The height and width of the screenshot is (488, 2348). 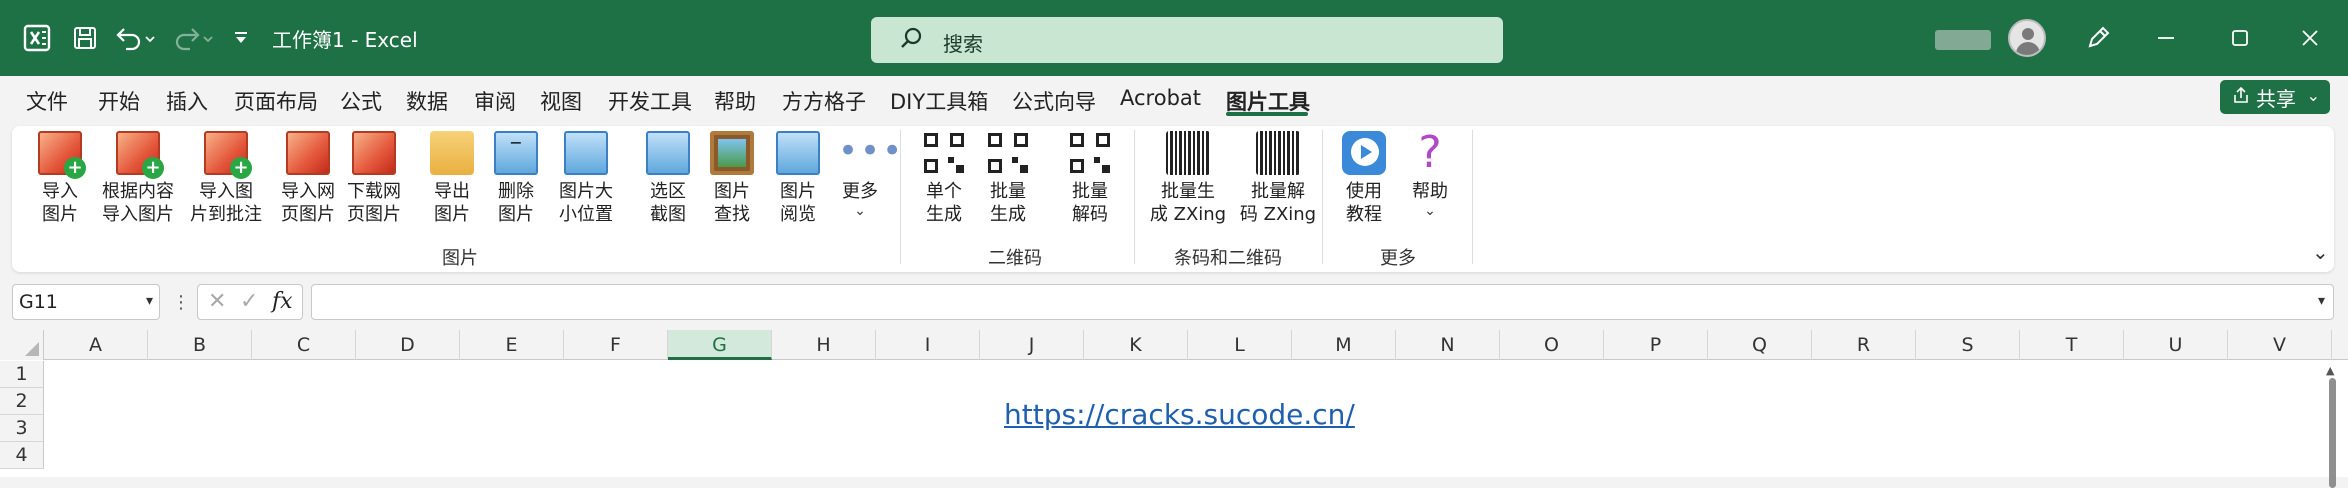 I want to click on import-web-picture-button: 导入网 页图片, so click(x=308, y=181).